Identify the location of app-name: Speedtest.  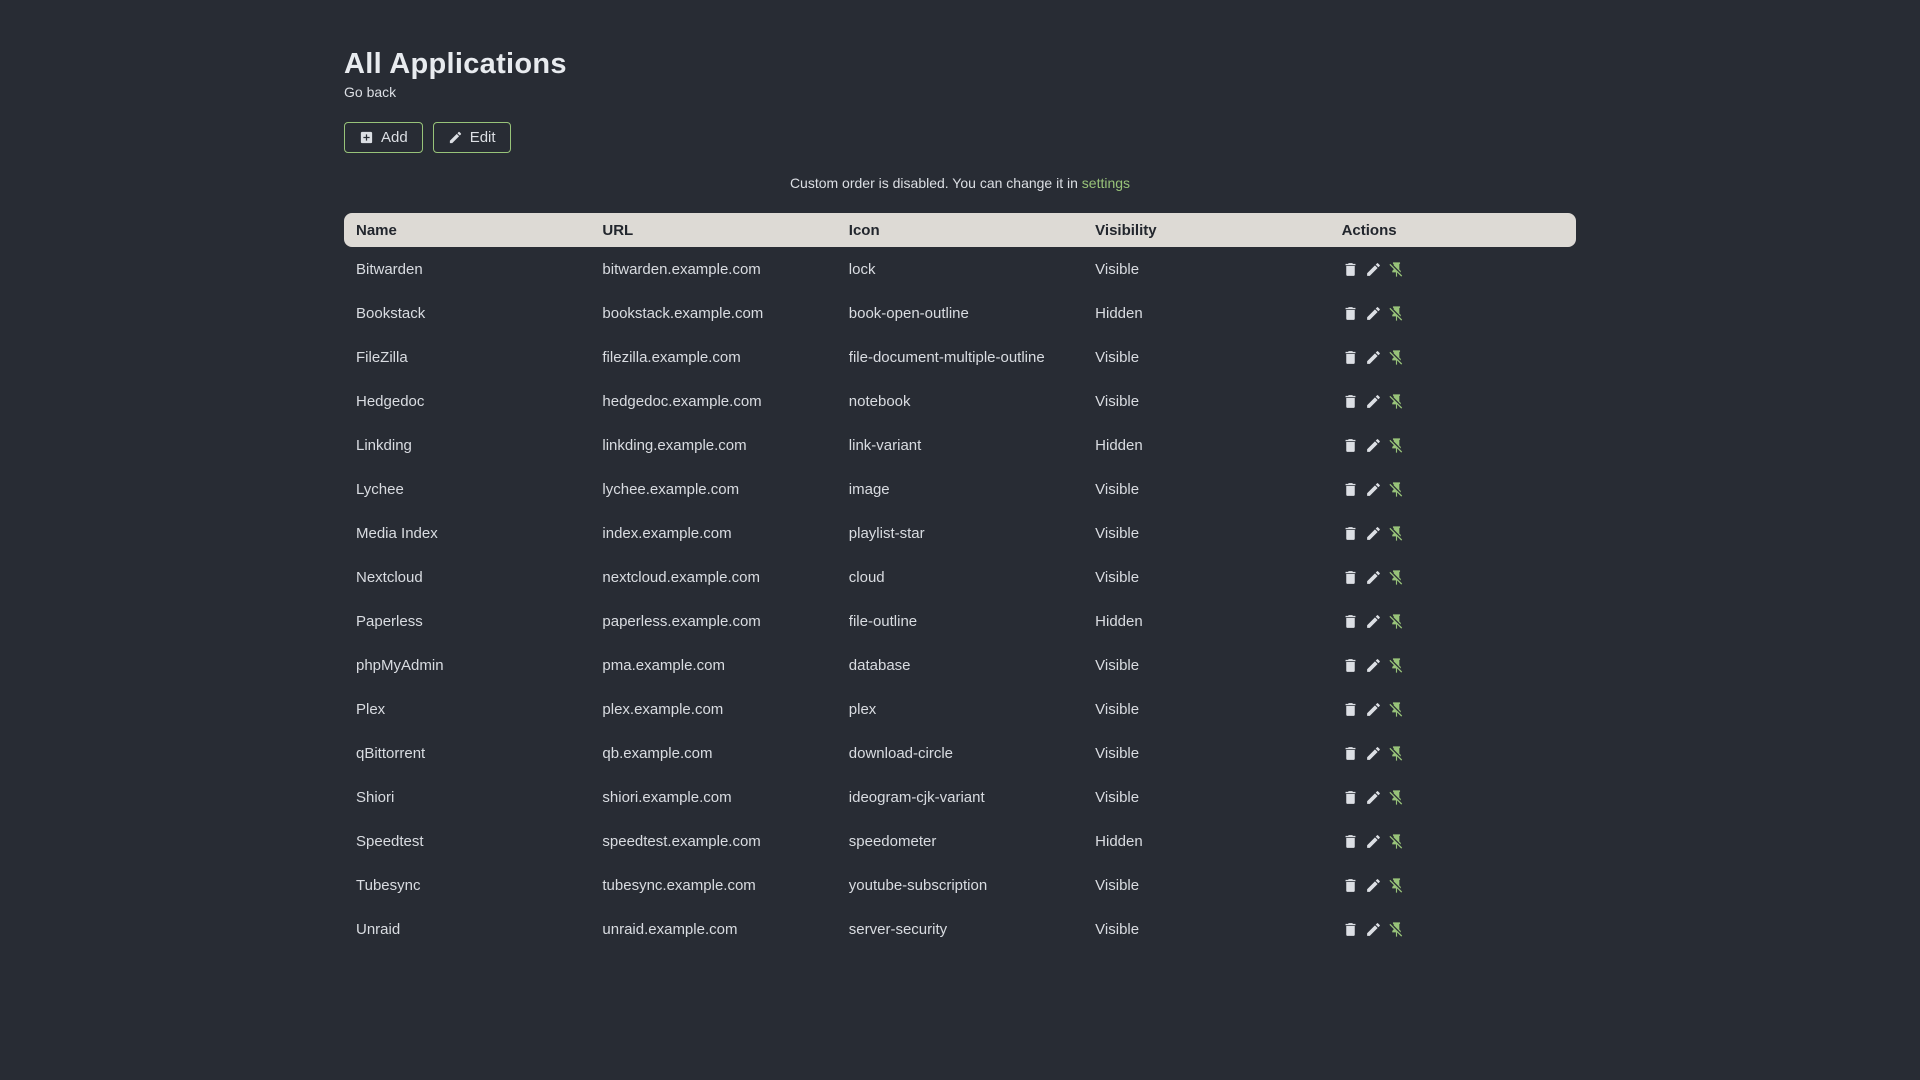
(390, 841).